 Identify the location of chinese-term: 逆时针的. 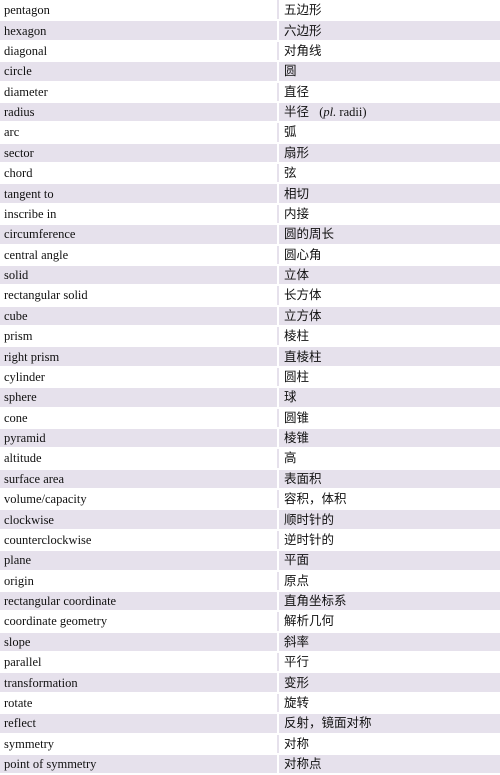
(388, 540).